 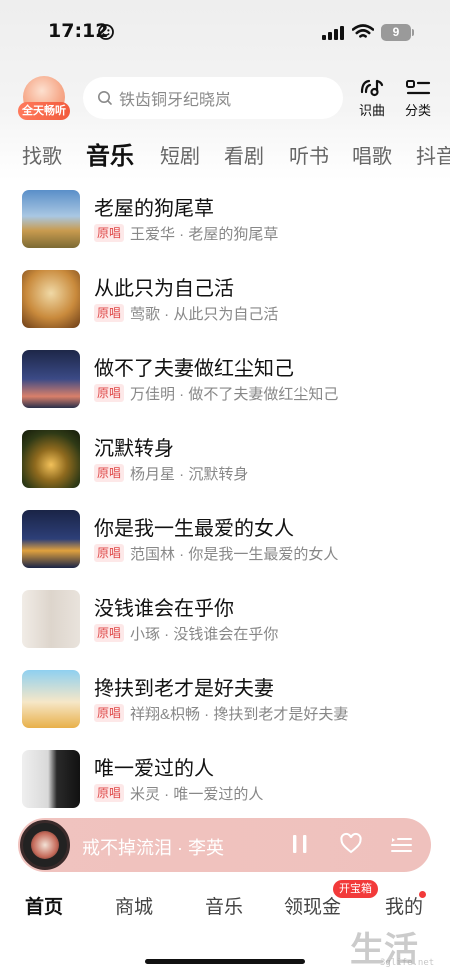 I want to click on song-title: 做不了夫妻做红尘知己, so click(x=194, y=369).